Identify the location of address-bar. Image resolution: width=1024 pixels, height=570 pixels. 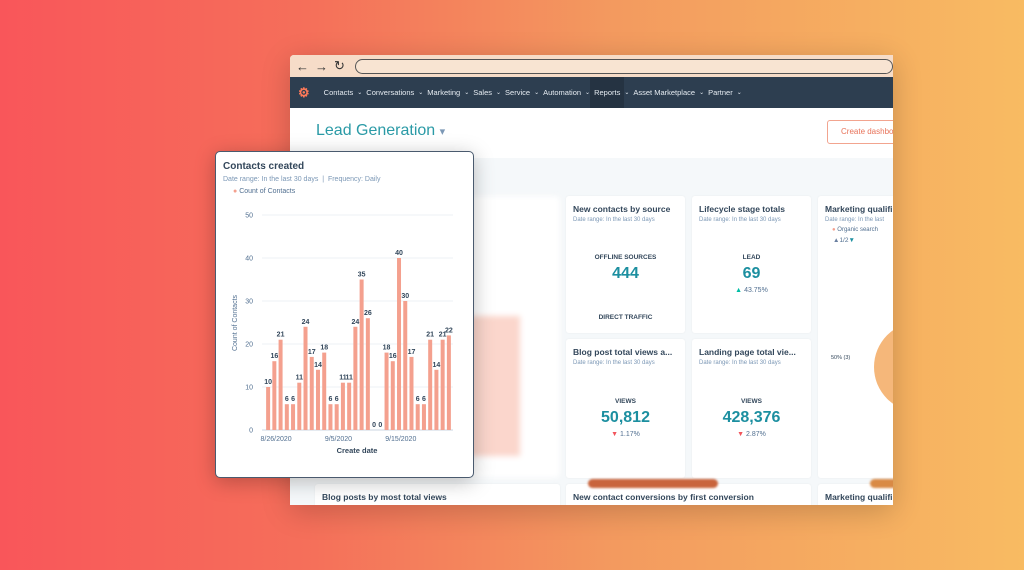
(623, 66).